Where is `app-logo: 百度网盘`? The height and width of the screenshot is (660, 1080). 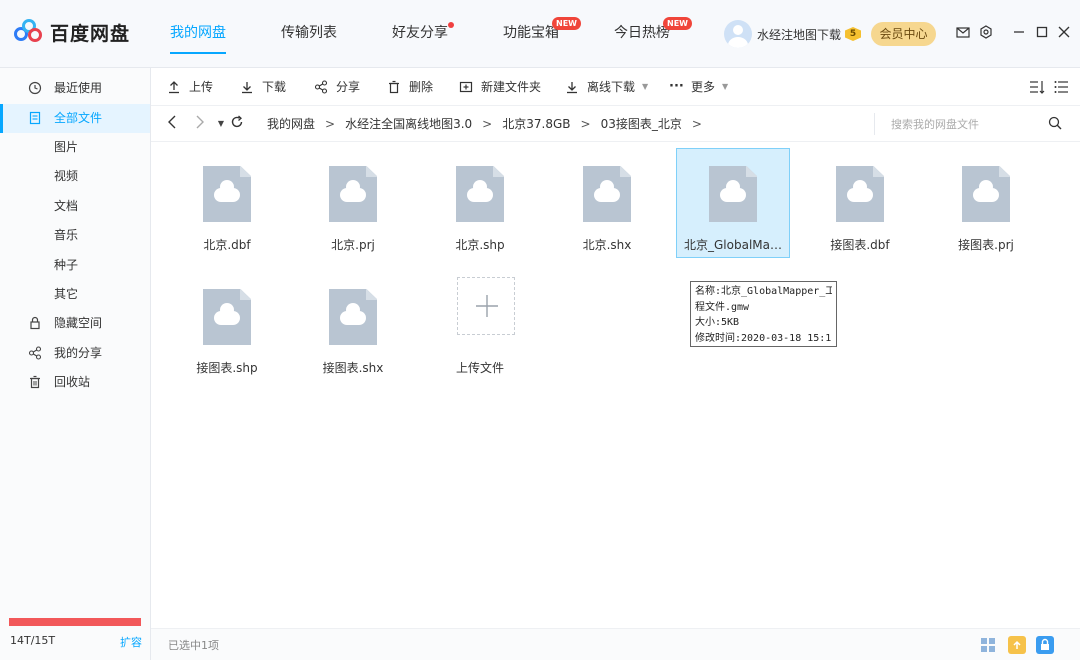
app-logo: 百度网盘 is located at coordinates (72, 32).